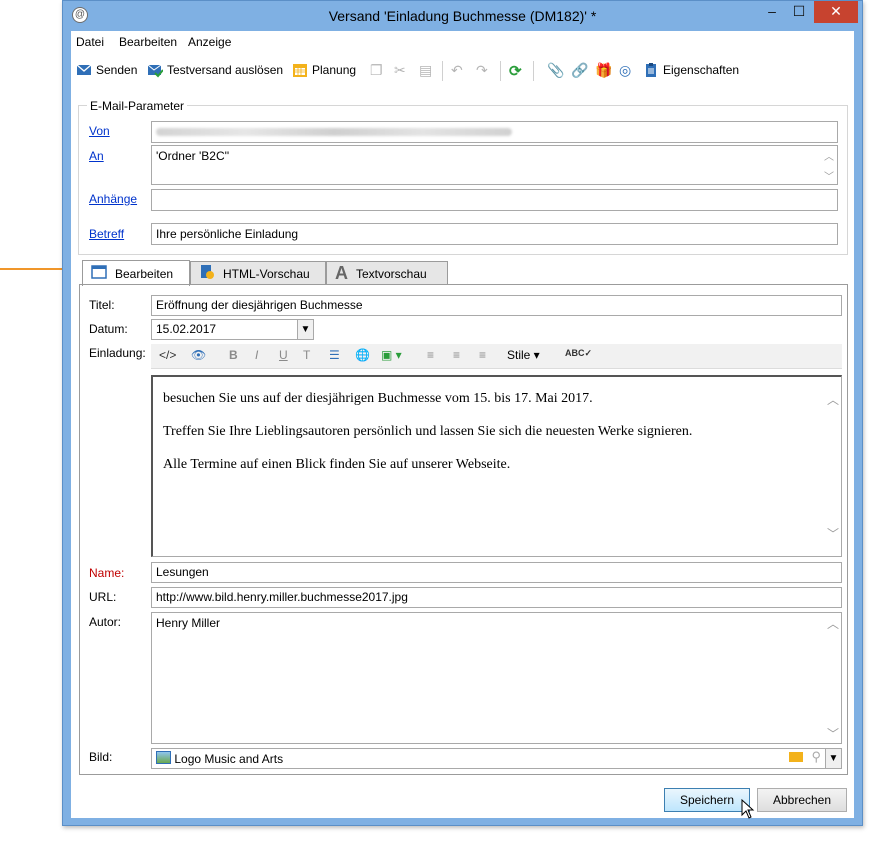 This screenshot has height=844, width=881. I want to click on link-icon: 🔗, so click(579, 70).